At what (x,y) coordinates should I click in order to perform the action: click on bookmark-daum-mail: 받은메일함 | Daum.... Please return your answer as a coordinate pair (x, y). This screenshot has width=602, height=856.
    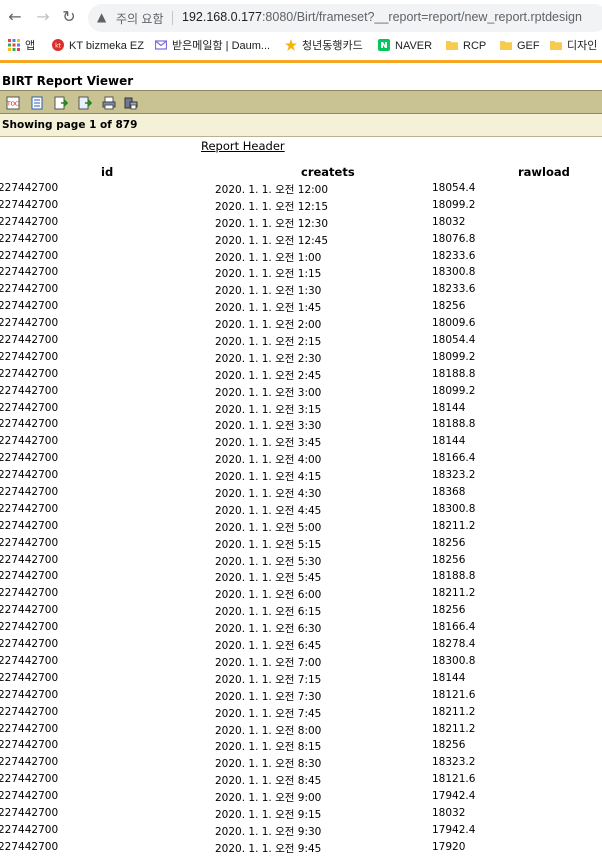
    Looking at the image, I should click on (212, 46).